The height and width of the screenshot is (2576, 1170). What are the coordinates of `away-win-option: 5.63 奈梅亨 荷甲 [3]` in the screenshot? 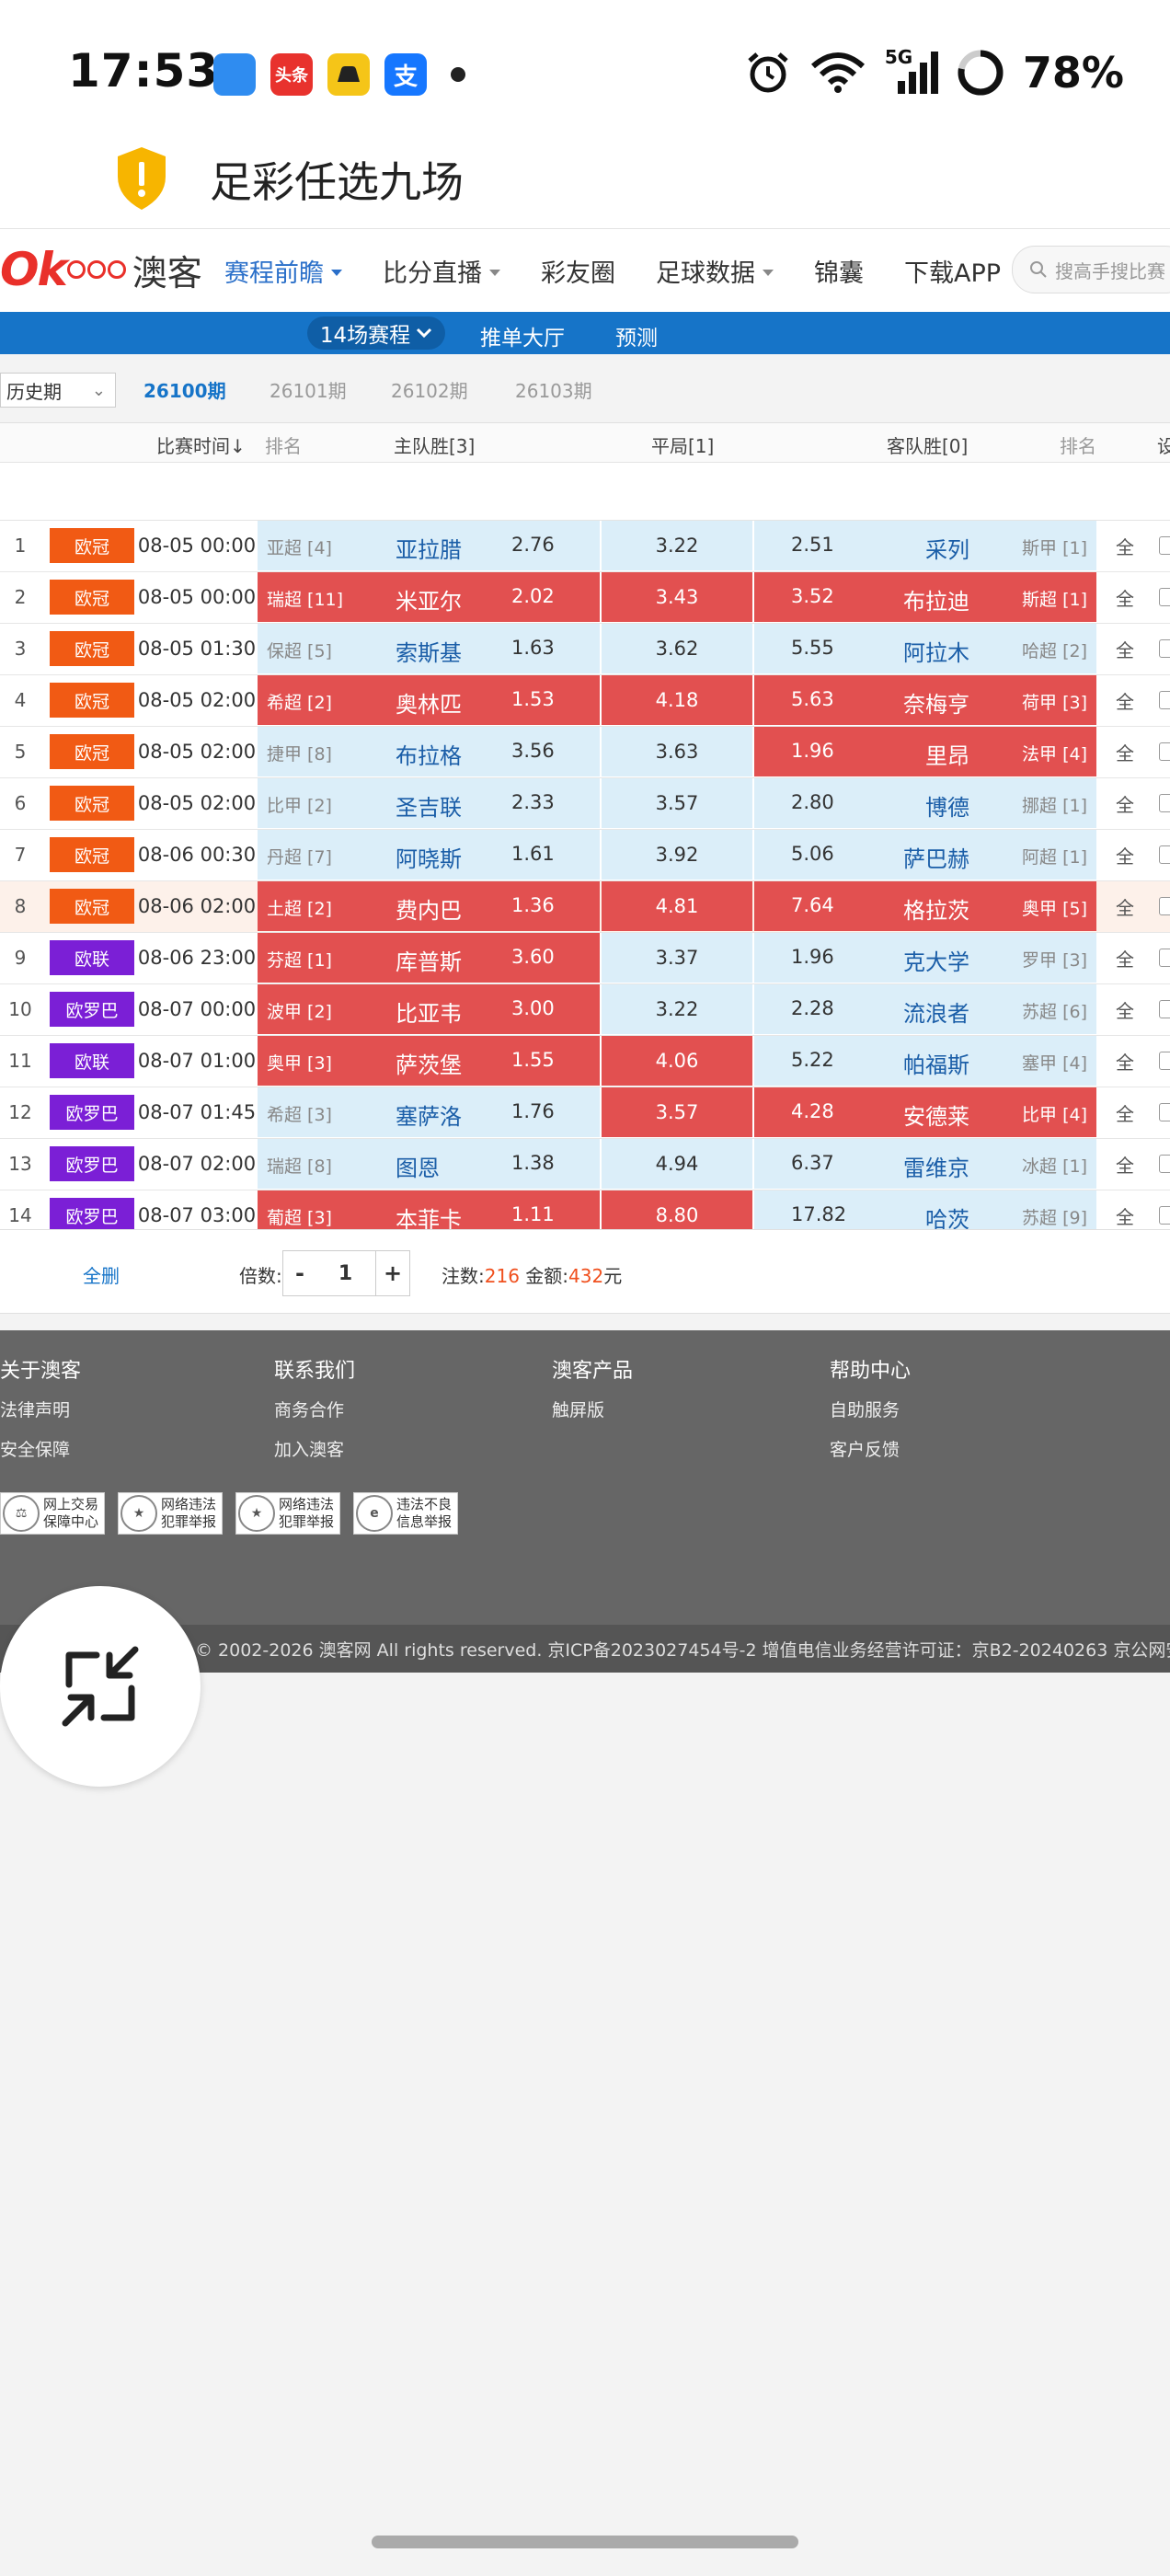 It's located at (925, 700).